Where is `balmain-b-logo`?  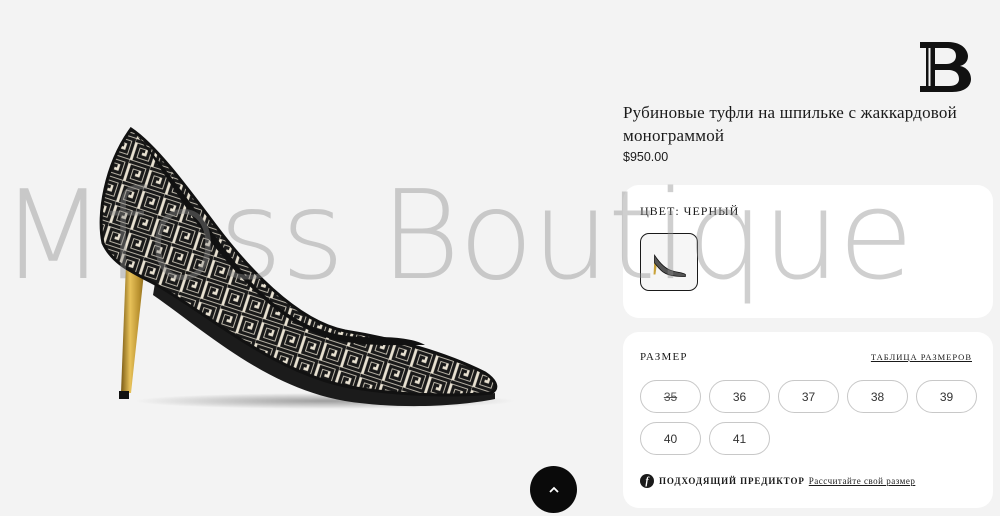
balmain-b-logo is located at coordinates (945, 67).